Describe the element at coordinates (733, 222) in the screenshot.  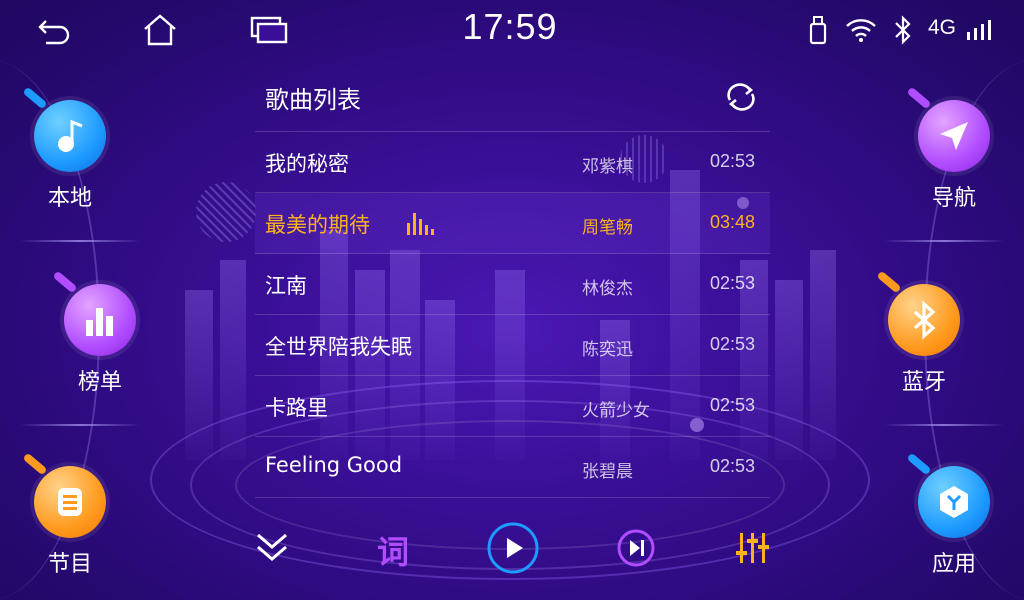
I see `song-duration: 03:48` at that location.